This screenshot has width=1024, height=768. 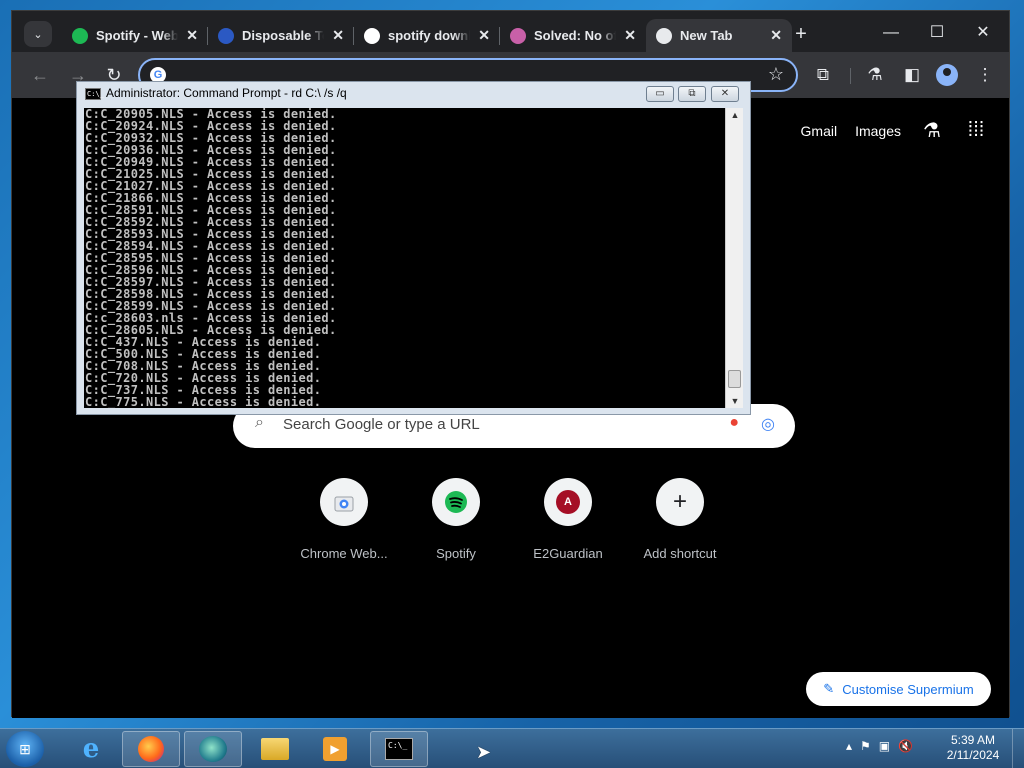 I want to click on plus-icon: +, so click(x=680, y=502).